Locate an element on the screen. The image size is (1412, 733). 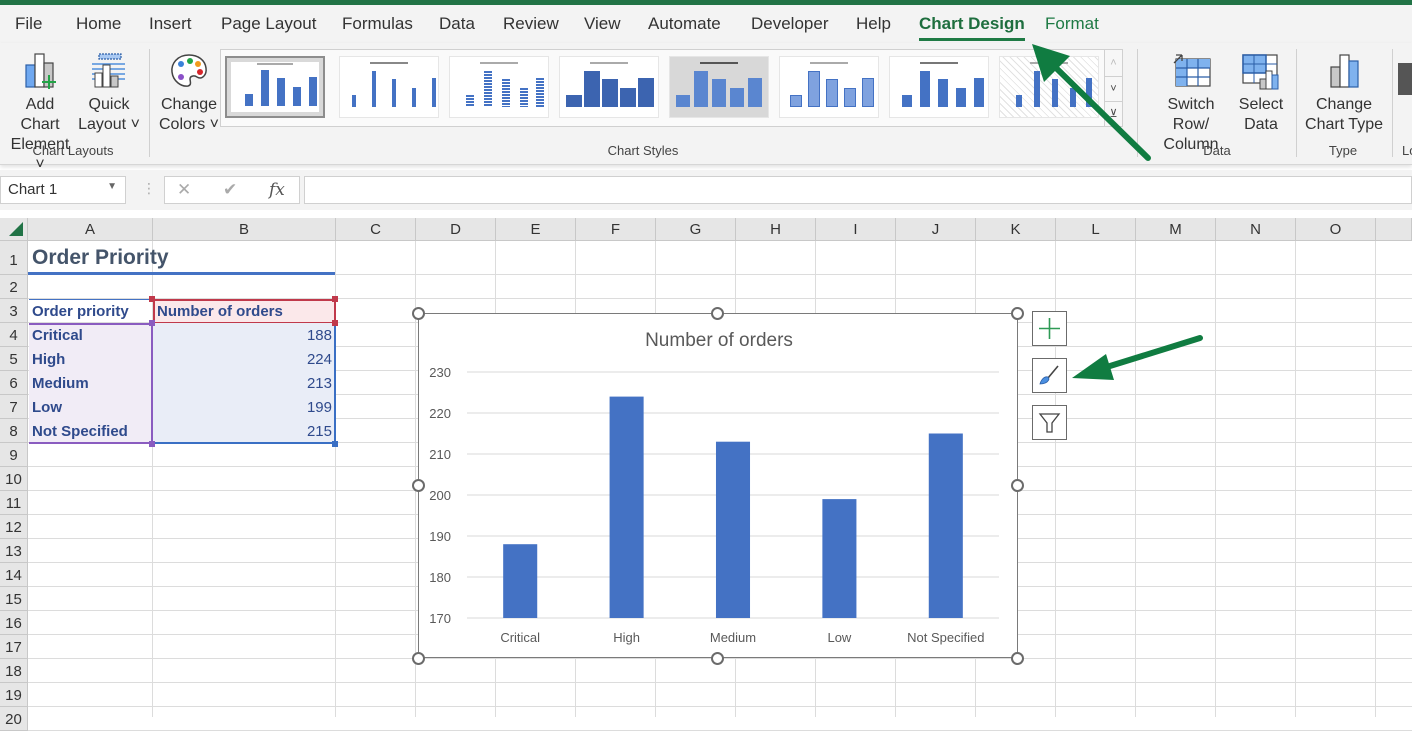
table-cell-orders: 213 is located at coordinates (244, 383).